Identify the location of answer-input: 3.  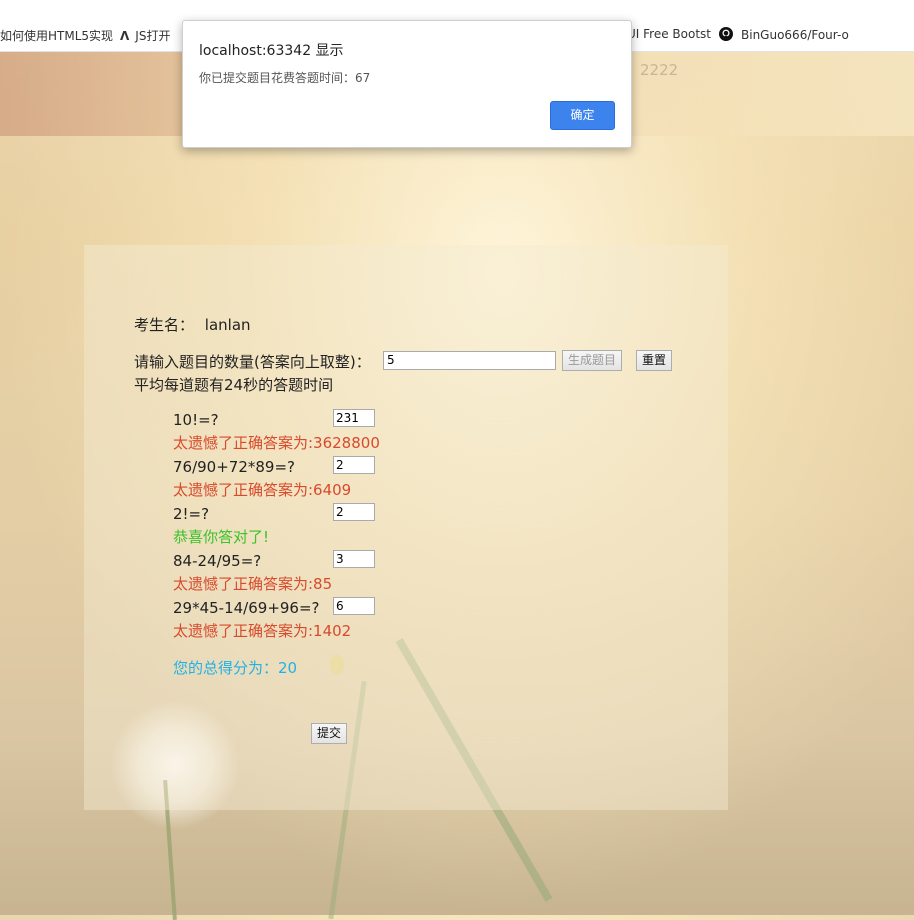
(354, 559).